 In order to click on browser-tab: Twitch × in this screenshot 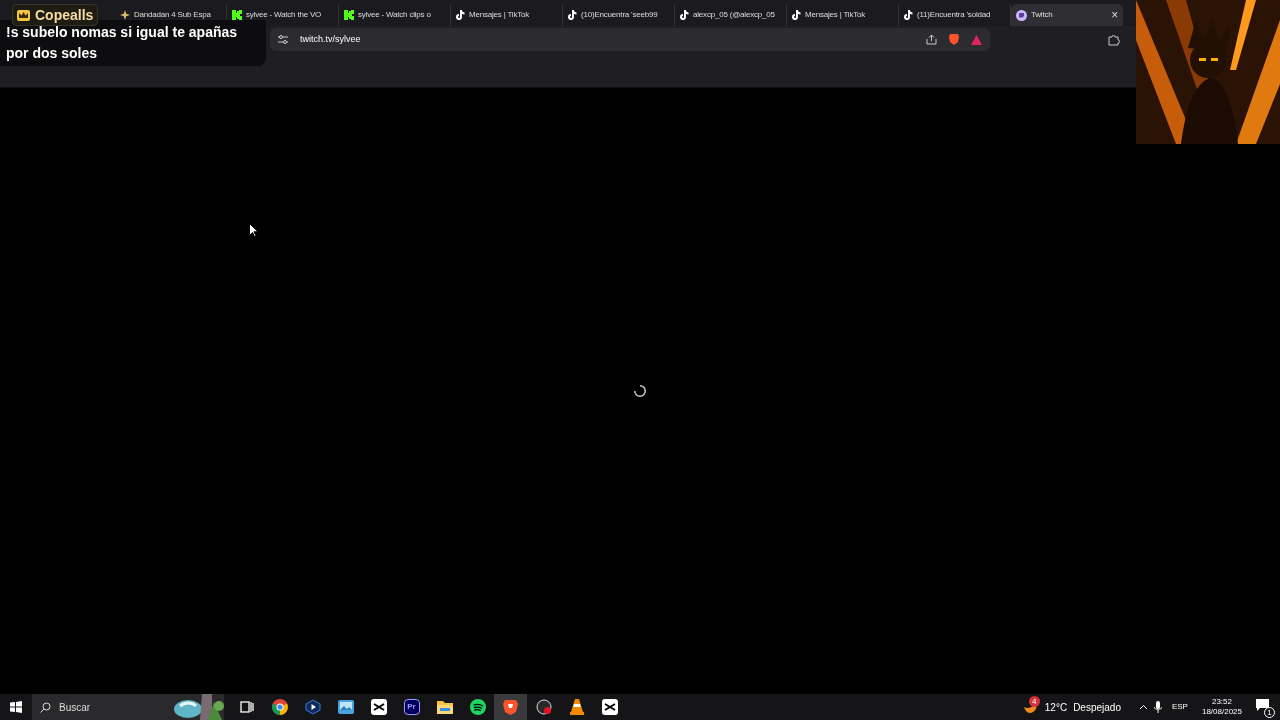, I will do `click(1067, 15)`.